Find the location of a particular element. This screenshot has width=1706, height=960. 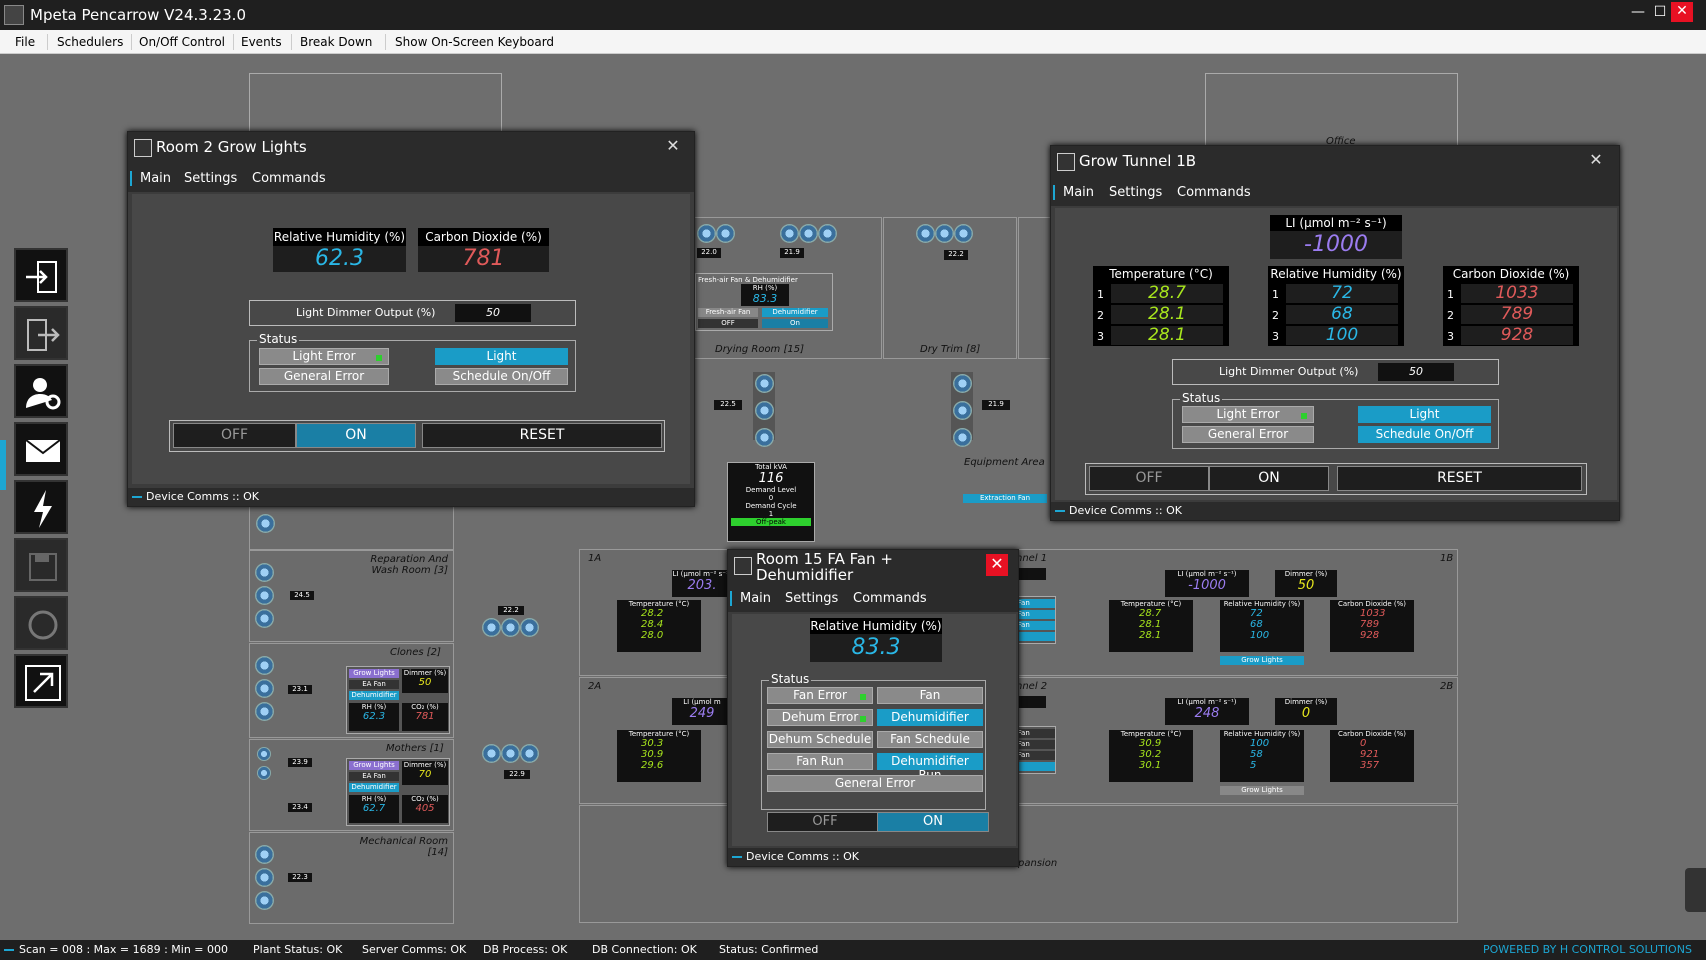

title-bar: Mpeta Pencarrow V24.3.23.0 — ☐ ✕ is located at coordinates (853, 15).